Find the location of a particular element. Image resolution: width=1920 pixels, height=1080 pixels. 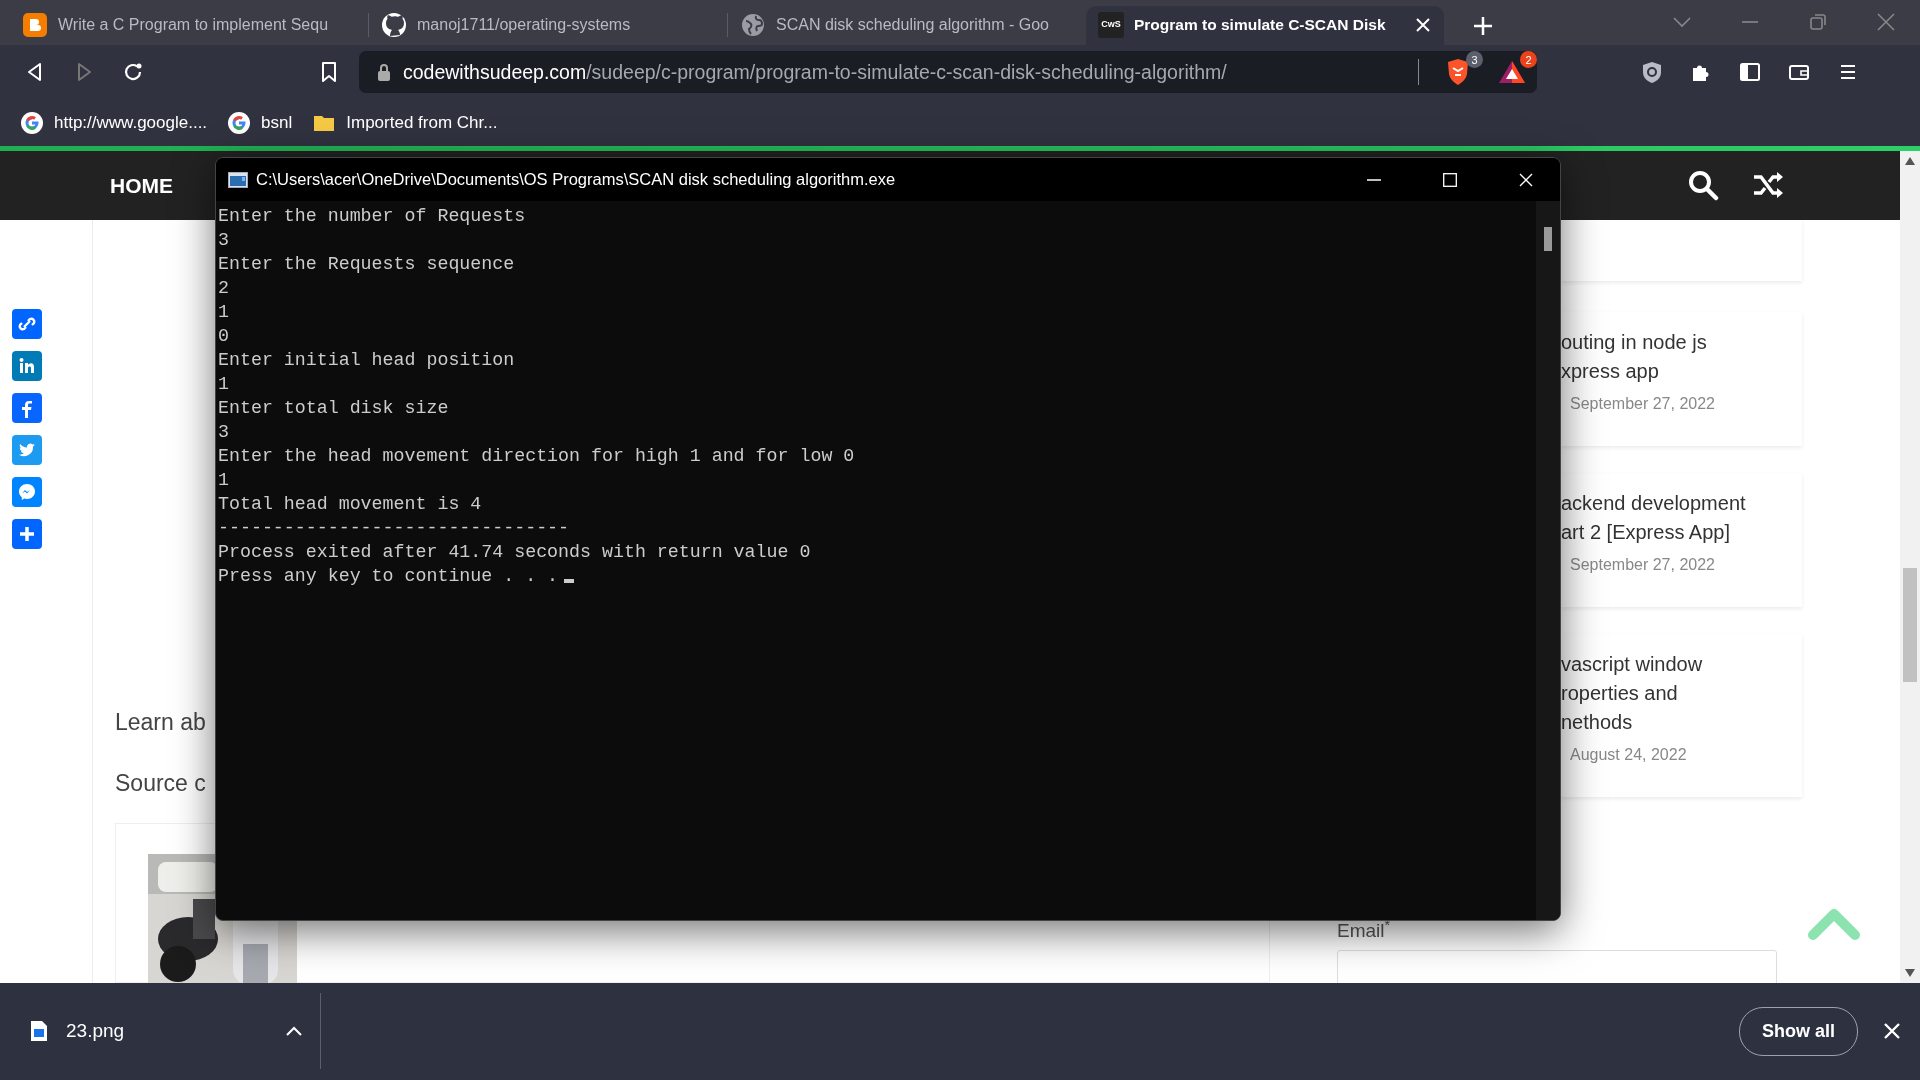

post-title: xpress app is located at coordinates (1676, 372).